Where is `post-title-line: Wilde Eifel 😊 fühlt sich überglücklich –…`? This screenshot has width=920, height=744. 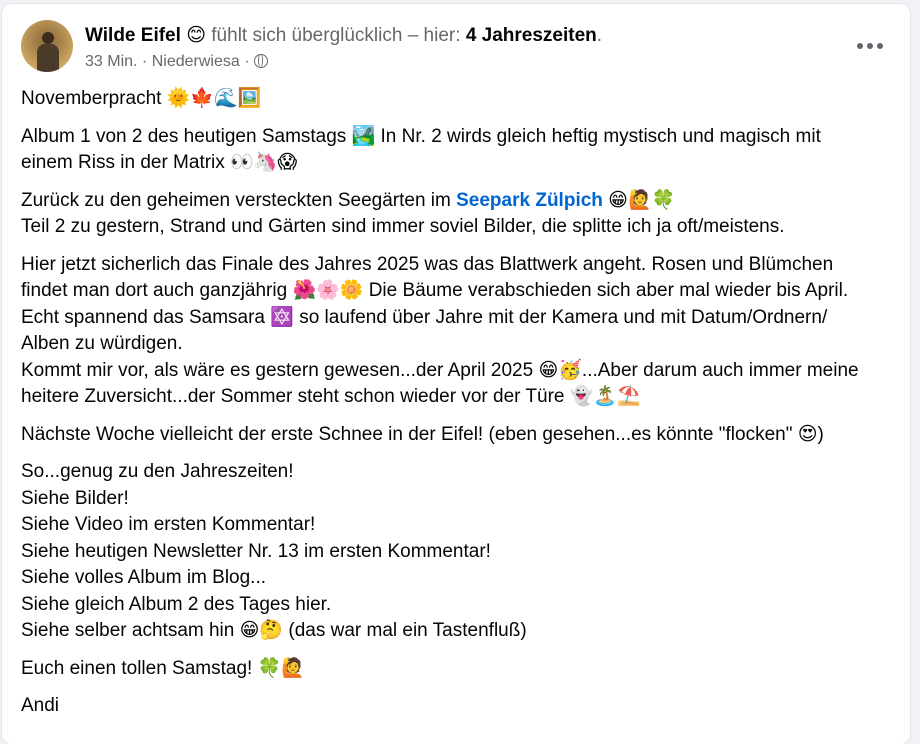 post-title-line: Wilde Eifel 😊 fühlt sich überglücklich –… is located at coordinates (343, 36).